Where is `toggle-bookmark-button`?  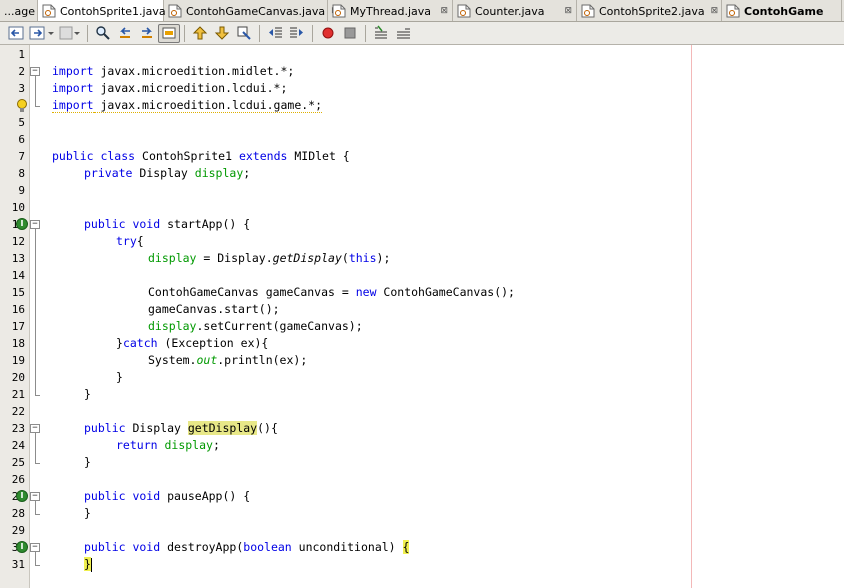
toggle-bookmark-button is located at coordinates (244, 33).